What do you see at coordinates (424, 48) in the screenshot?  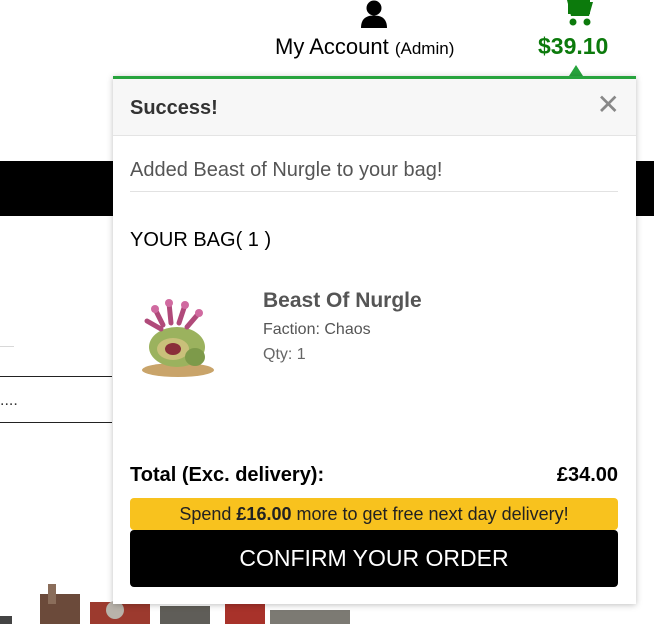 I see `account-role: (Admin)` at bounding box center [424, 48].